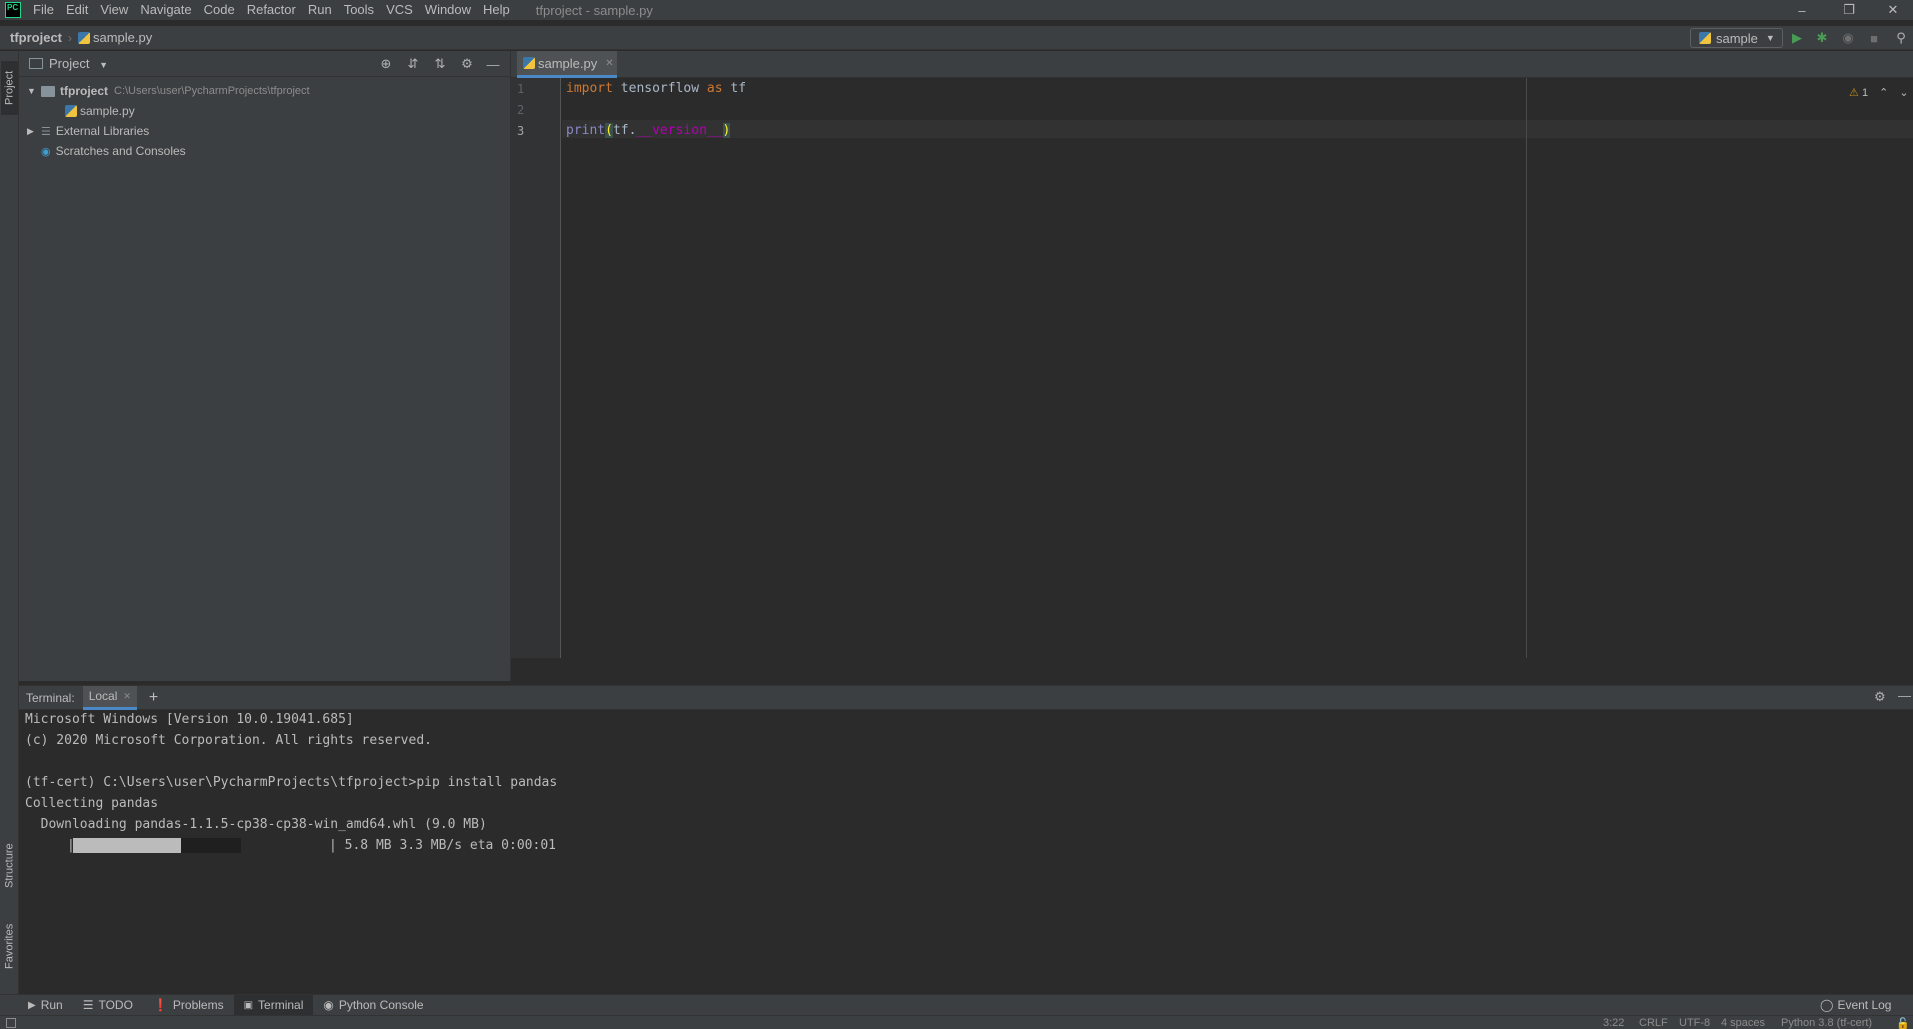  I want to click on chevron-down-icon: ▼, so click(104, 65).